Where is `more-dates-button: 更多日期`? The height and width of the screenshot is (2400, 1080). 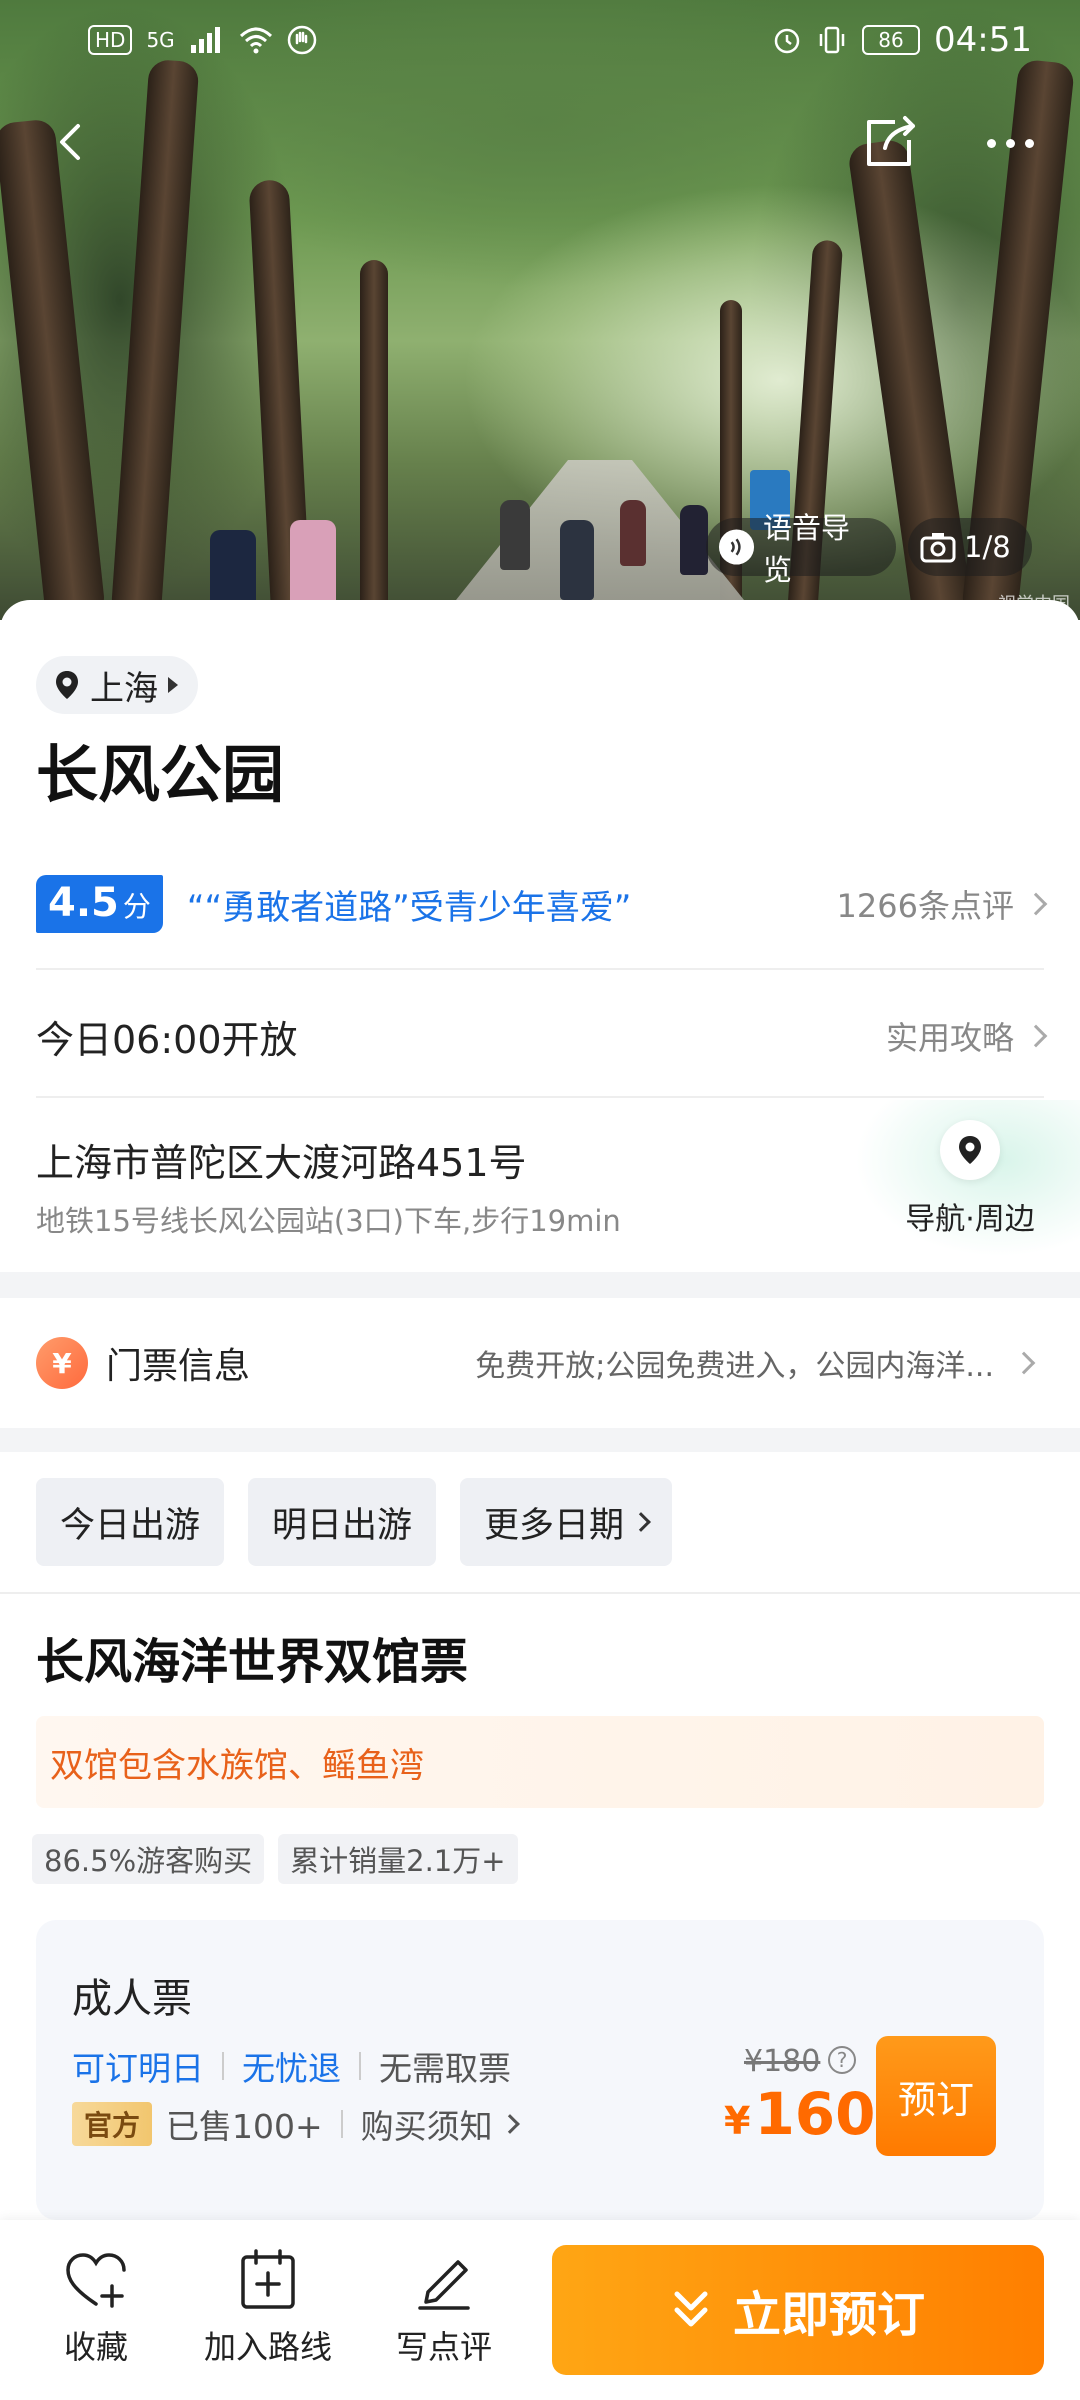 more-dates-button: 更多日期 is located at coordinates (566, 1522).